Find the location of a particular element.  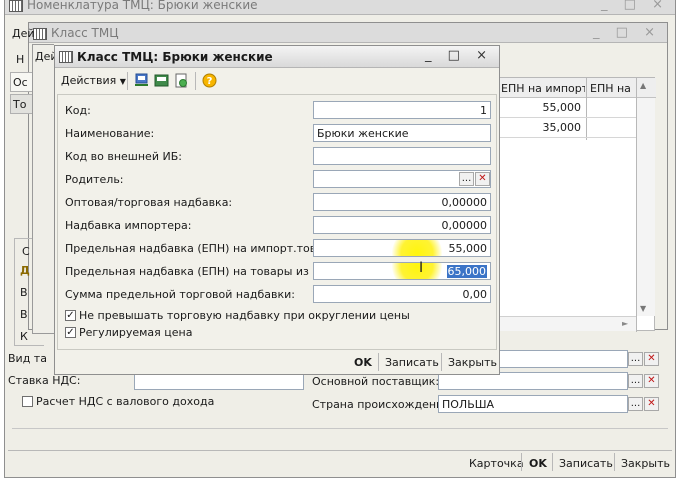

epn-rb-input: 65,000 is located at coordinates (402, 271).